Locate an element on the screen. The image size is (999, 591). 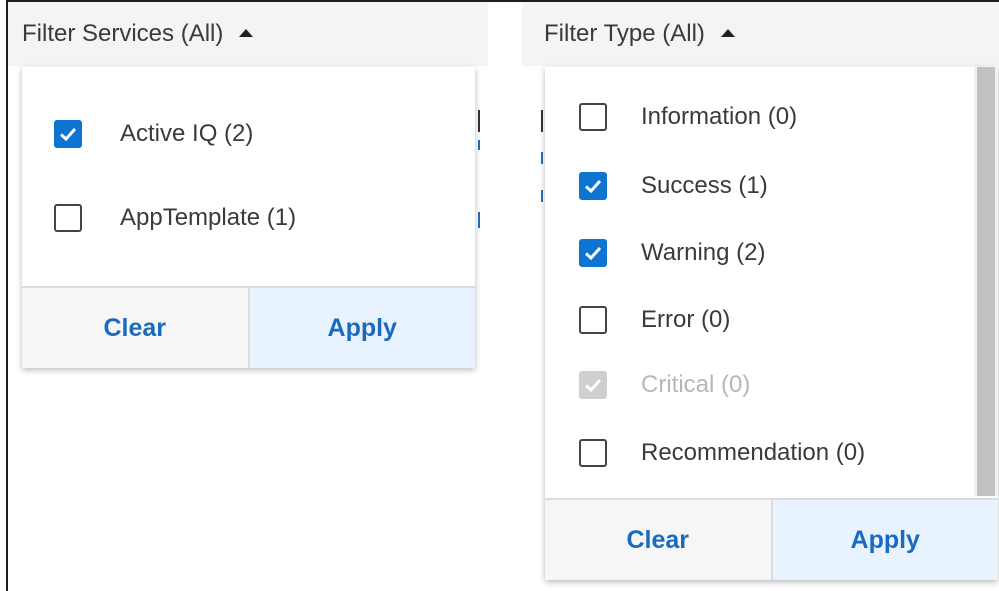
option-critical: Critical (0) is located at coordinates (647, 385).